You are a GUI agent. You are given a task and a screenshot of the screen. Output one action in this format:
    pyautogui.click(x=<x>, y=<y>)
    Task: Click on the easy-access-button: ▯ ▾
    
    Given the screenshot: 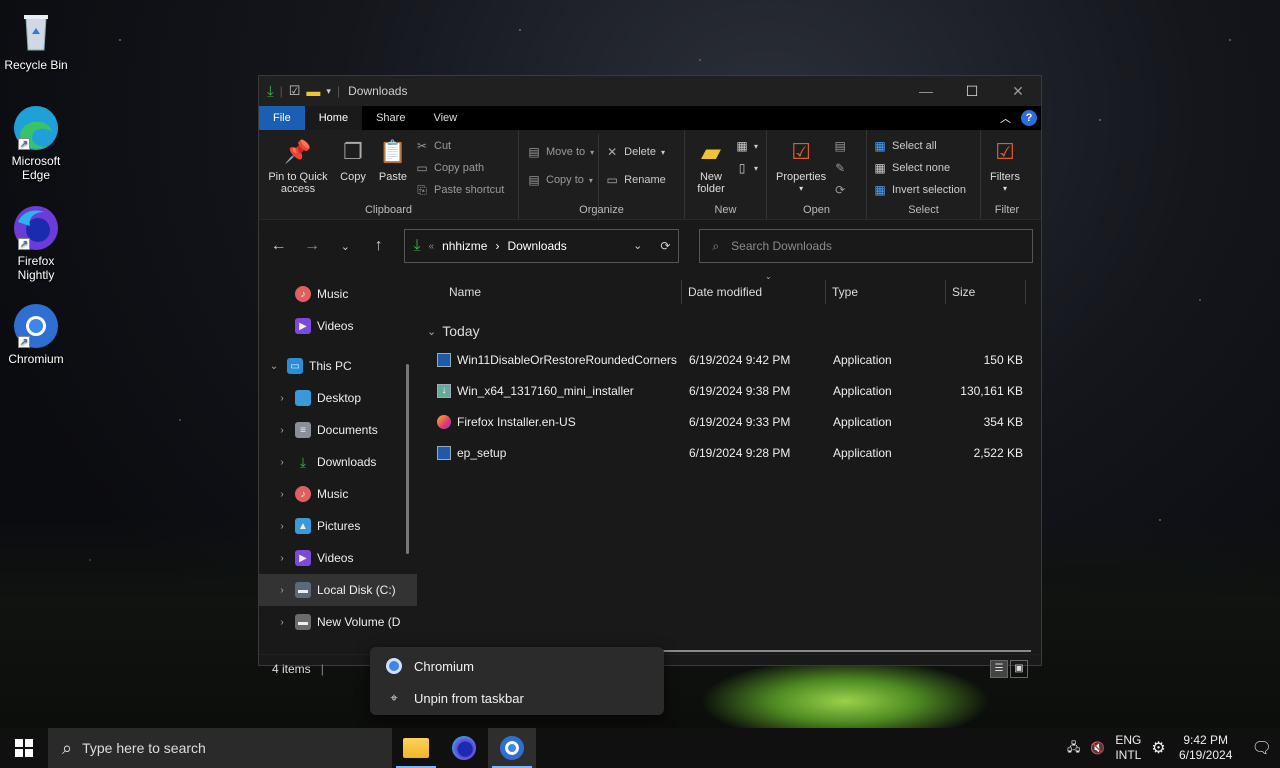 What is the action you would take?
    pyautogui.click(x=746, y=168)
    